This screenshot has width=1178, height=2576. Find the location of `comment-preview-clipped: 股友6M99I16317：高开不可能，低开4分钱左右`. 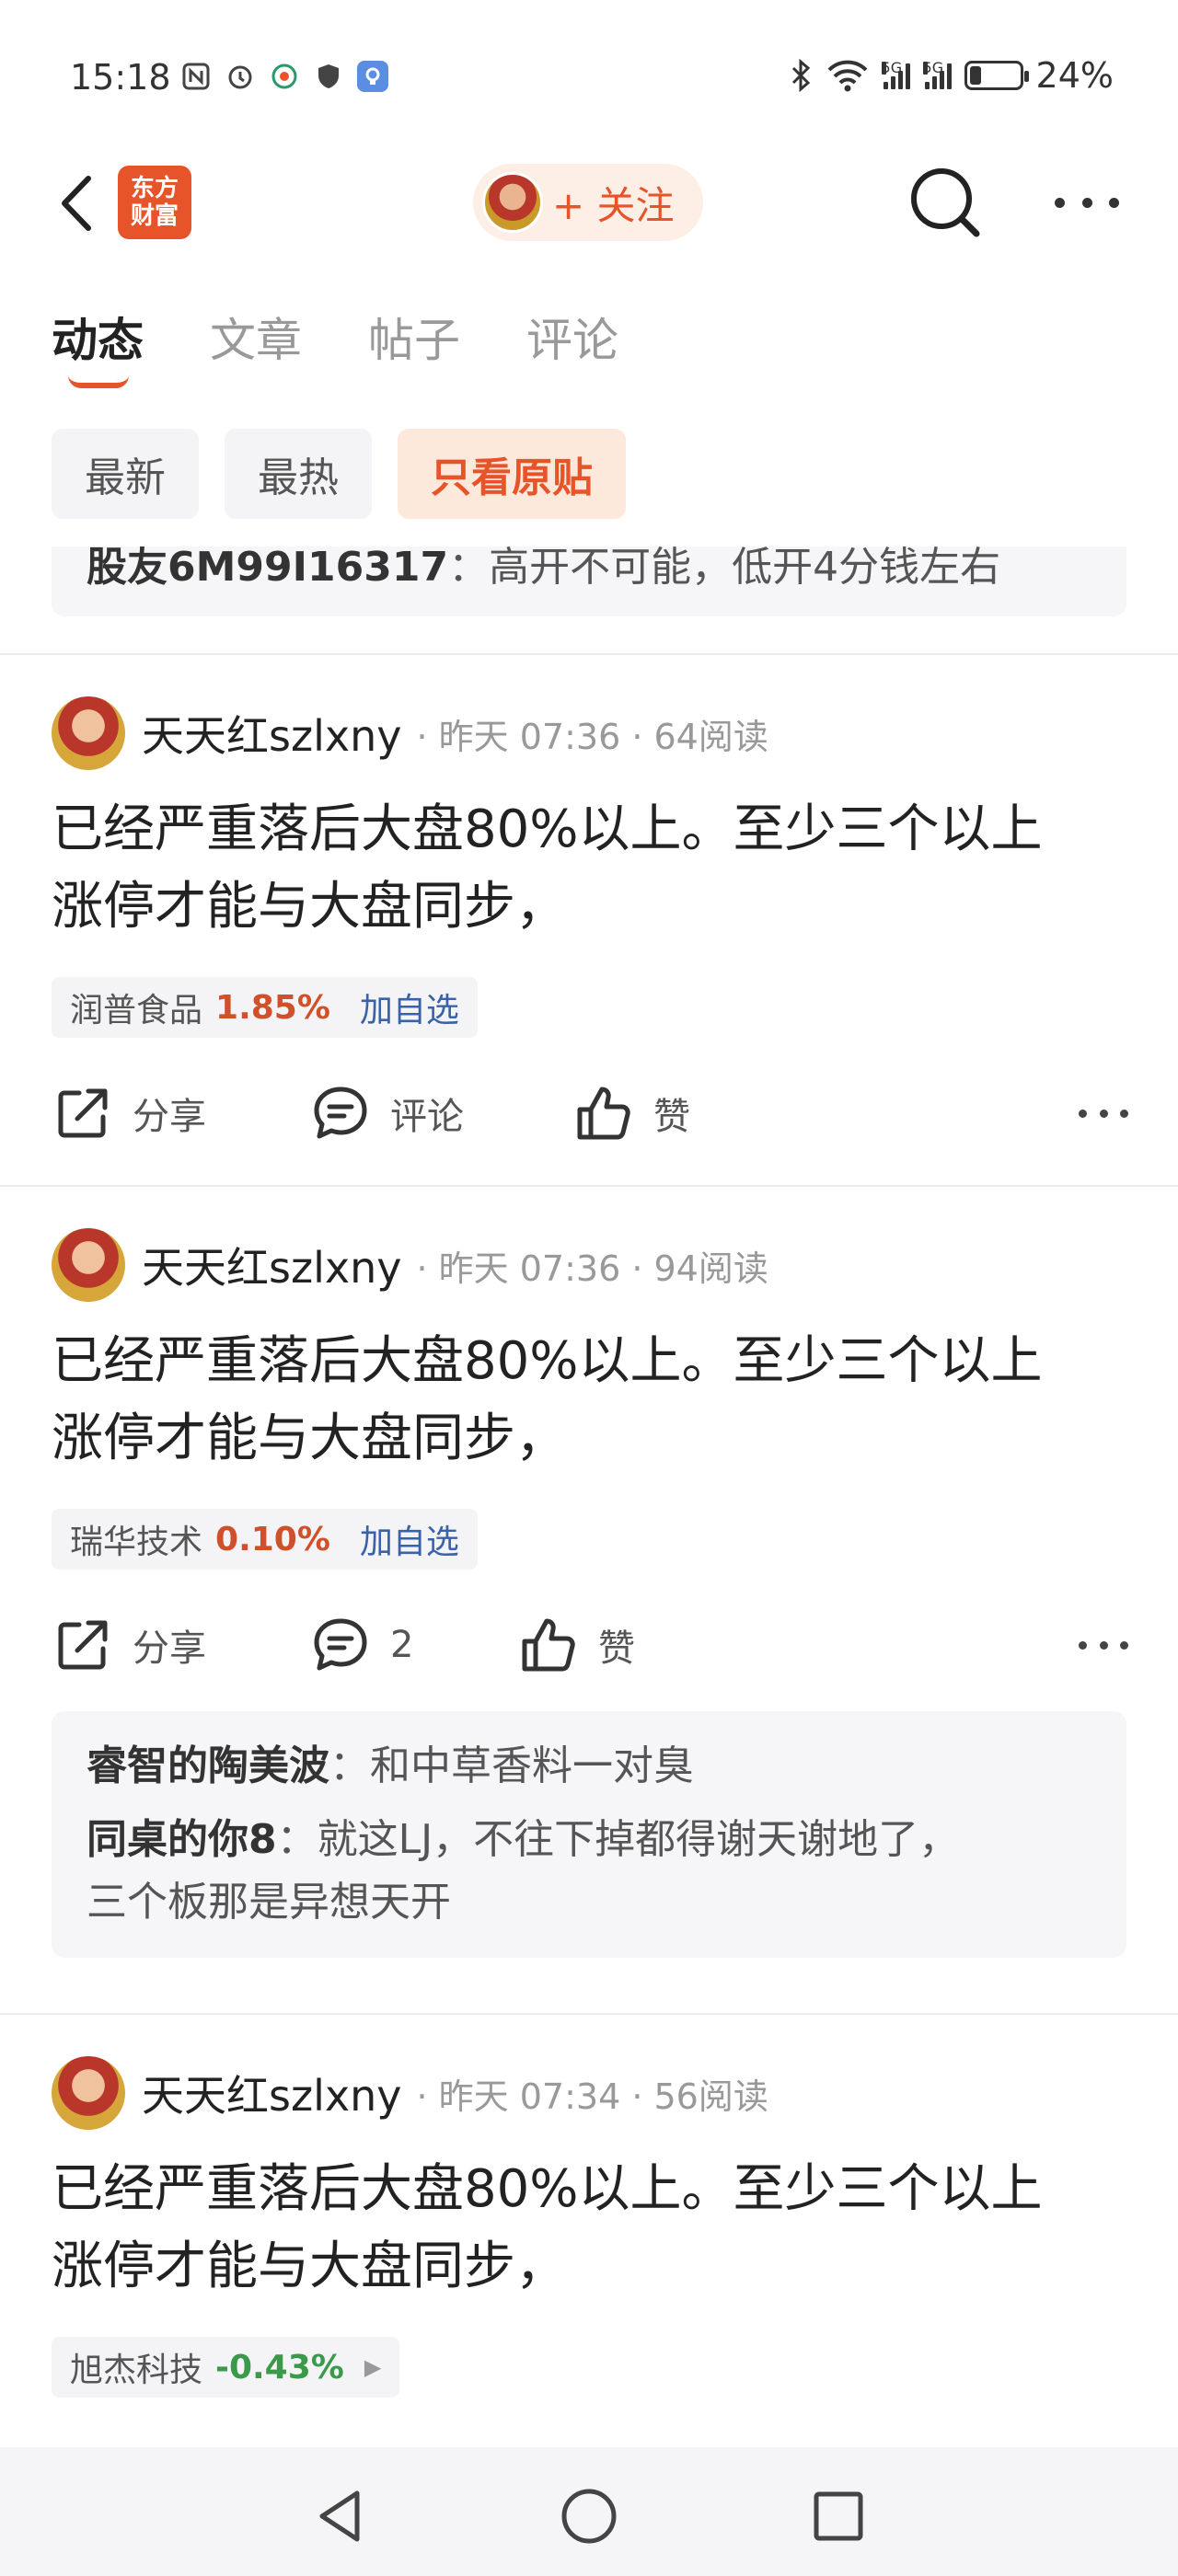

comment-preview-clipped: 股友6M99I16317：高开不可能，低开4分钱左右 is located at coordinates (589, 581).